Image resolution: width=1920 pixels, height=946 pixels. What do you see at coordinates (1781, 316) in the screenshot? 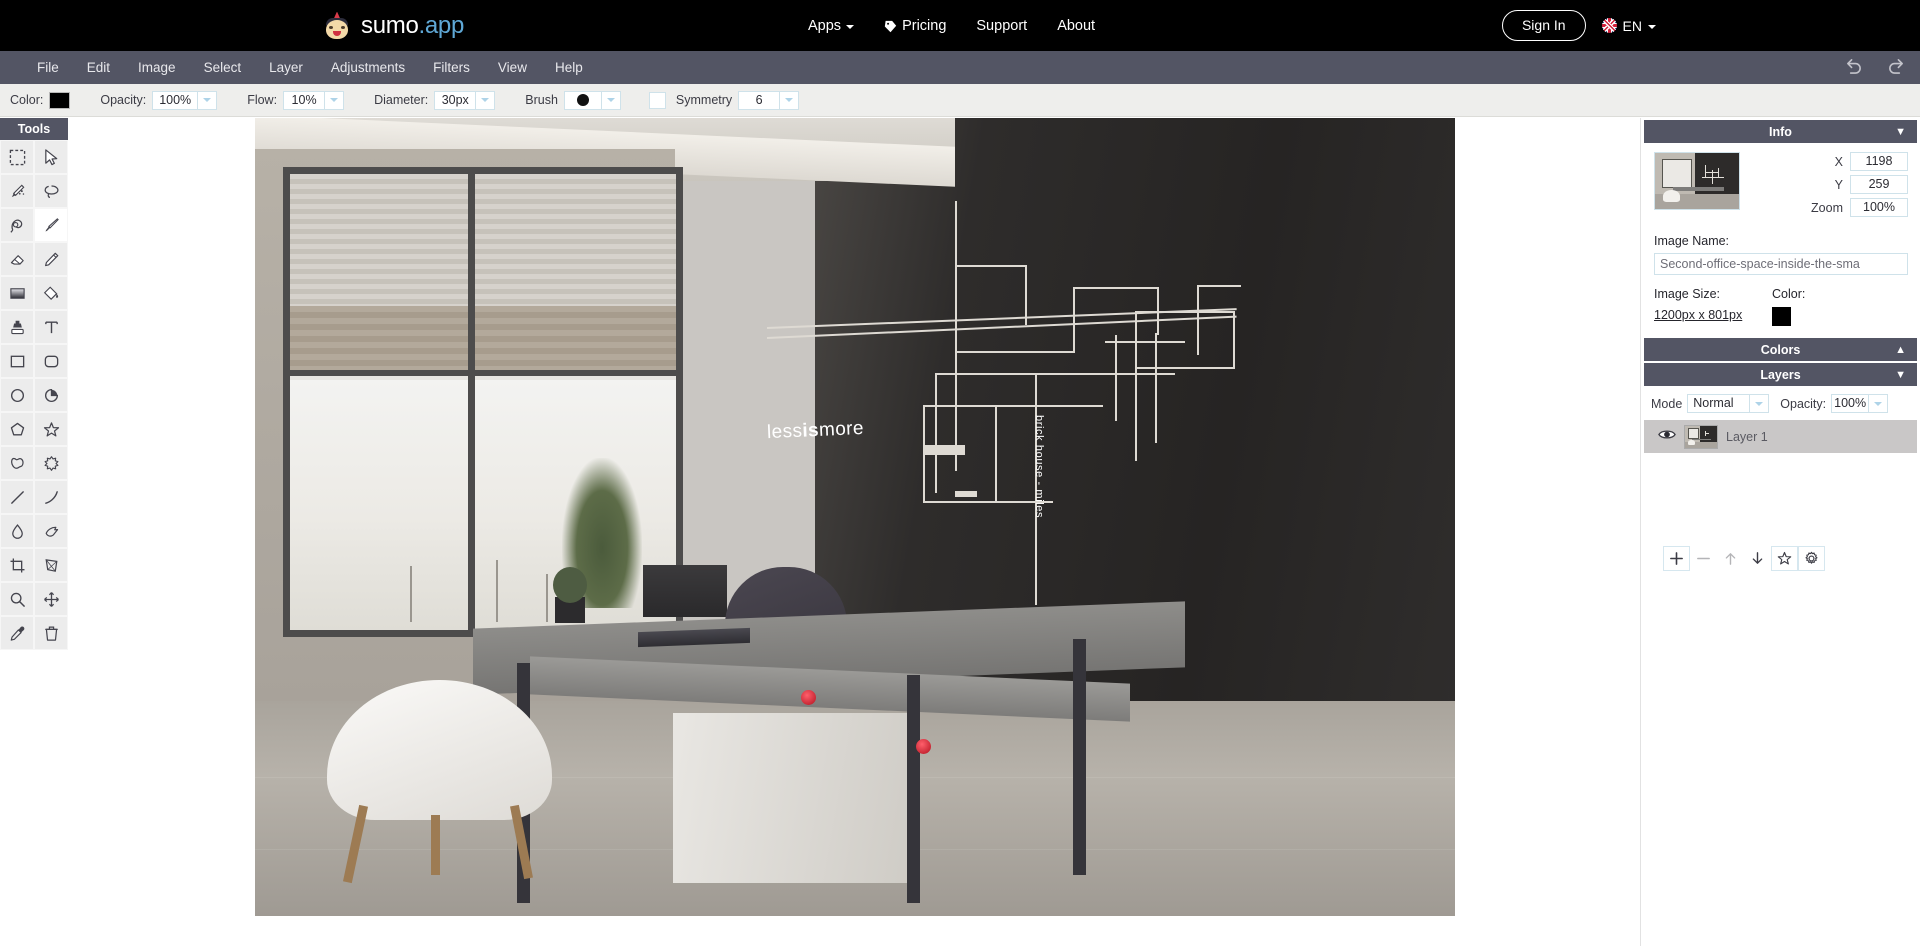
I see `info-color-swatch` at bounding box center [1781, 316].